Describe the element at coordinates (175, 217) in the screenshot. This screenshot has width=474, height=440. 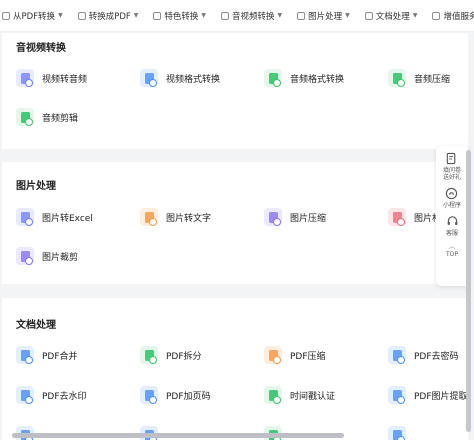
I see `tool-image-to-text: 图片转文字` at that location.